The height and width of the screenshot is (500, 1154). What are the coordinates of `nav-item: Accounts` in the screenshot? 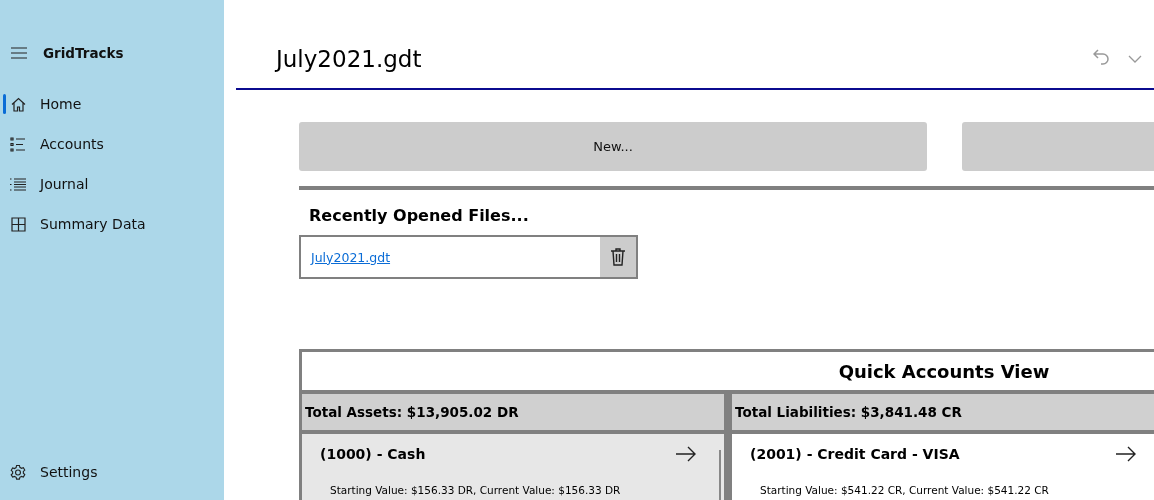 It's located at (112, 144).